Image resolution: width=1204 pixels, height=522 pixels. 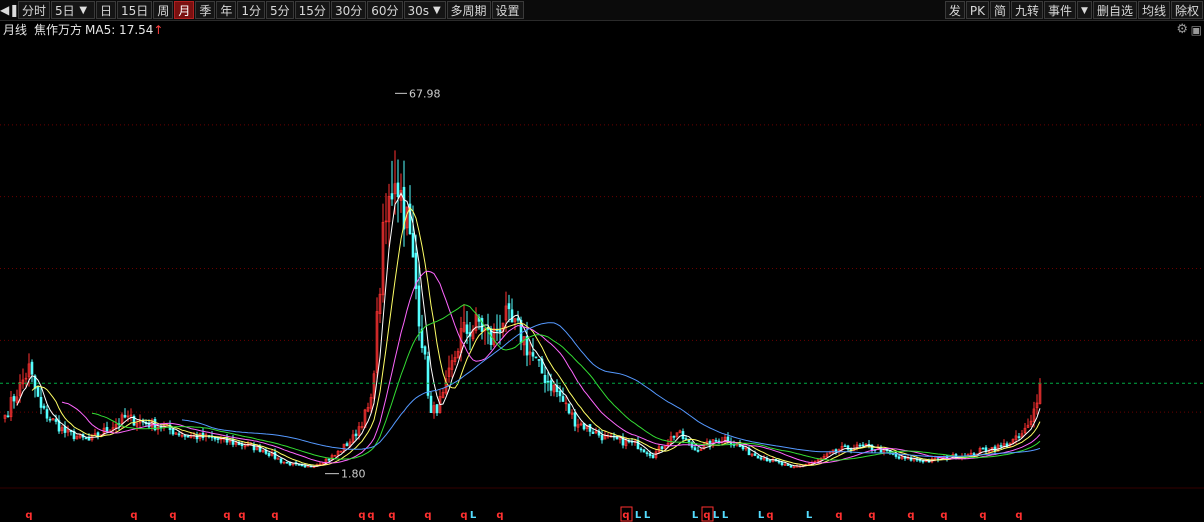 I want to click on tab-5min: 5分, so click(x=280, y=10).